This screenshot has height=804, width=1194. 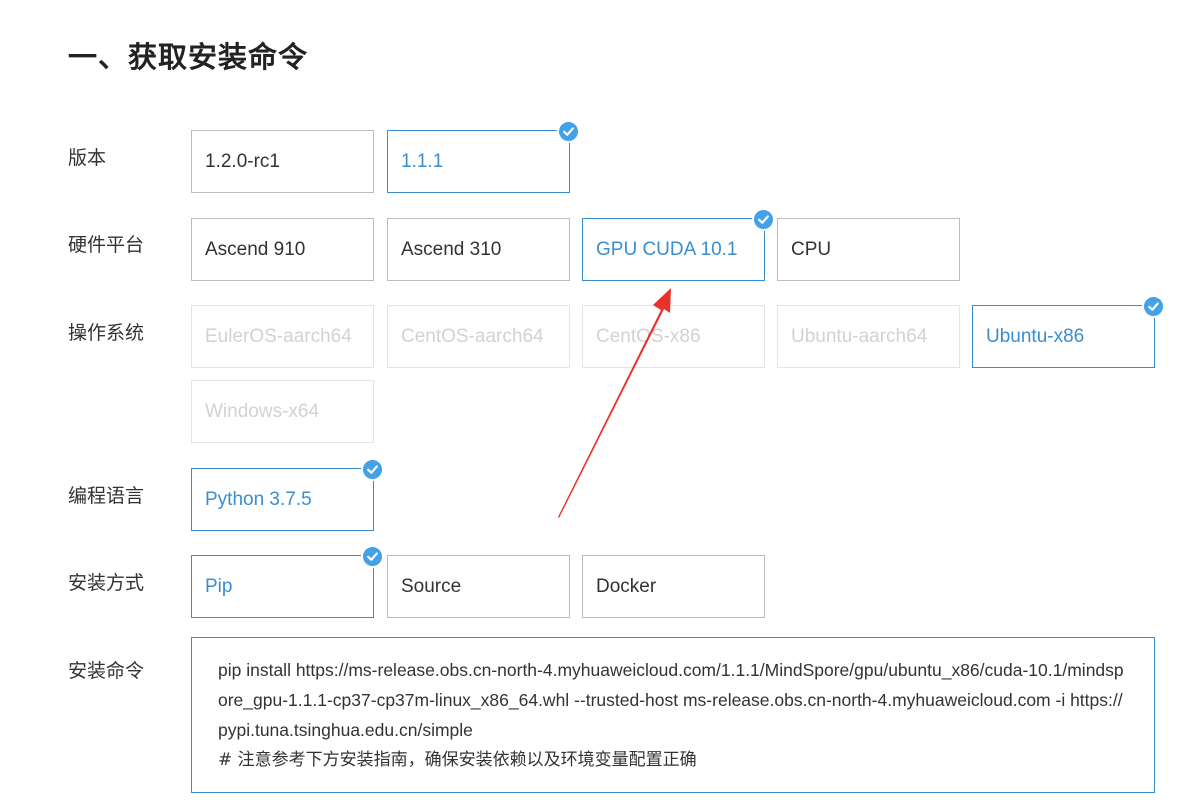 What do you see at coordinates (287, 494) in the screenshot?
I see `language-option-python-3-7-5: Python 3.7.5` at bounding box center [287, 494].